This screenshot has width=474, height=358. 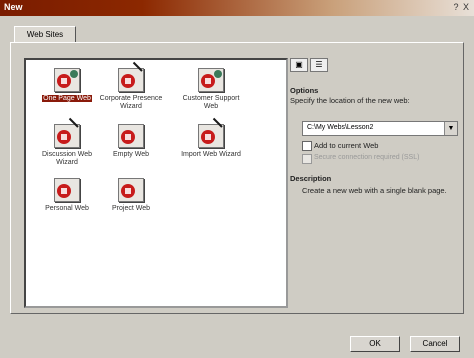 I want to click on chevron-down-icon: ▼, so click(x=450, y=128).